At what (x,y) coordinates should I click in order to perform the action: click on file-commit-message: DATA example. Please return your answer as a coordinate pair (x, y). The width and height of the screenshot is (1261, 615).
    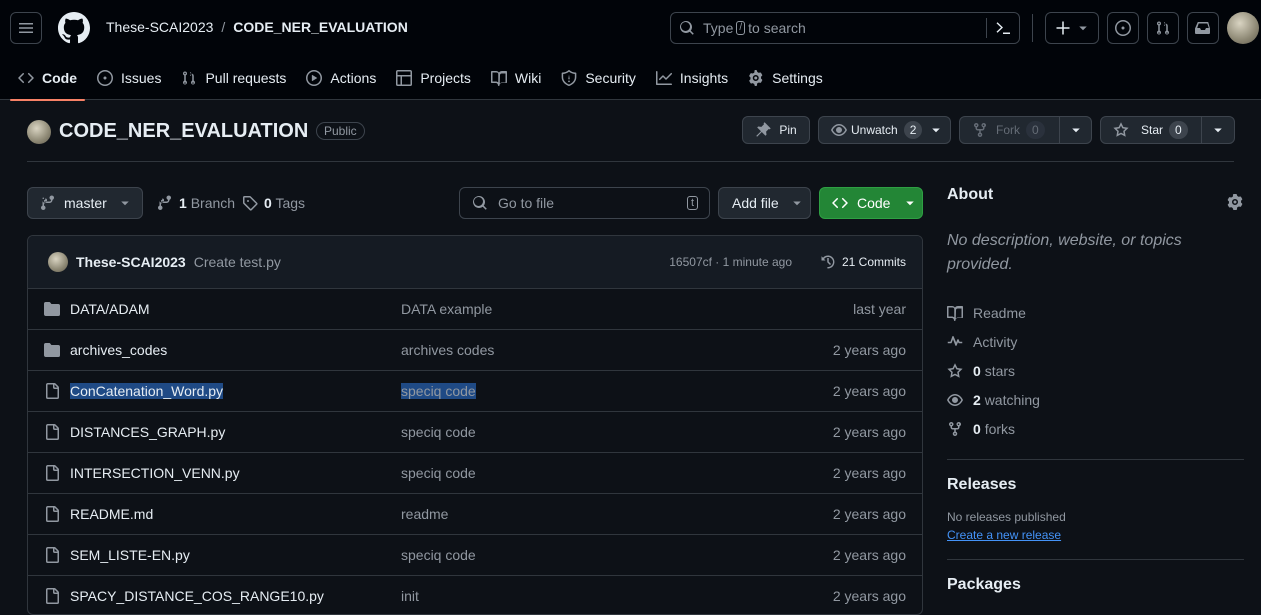
    Looking at the image, I should click on (446, 309).